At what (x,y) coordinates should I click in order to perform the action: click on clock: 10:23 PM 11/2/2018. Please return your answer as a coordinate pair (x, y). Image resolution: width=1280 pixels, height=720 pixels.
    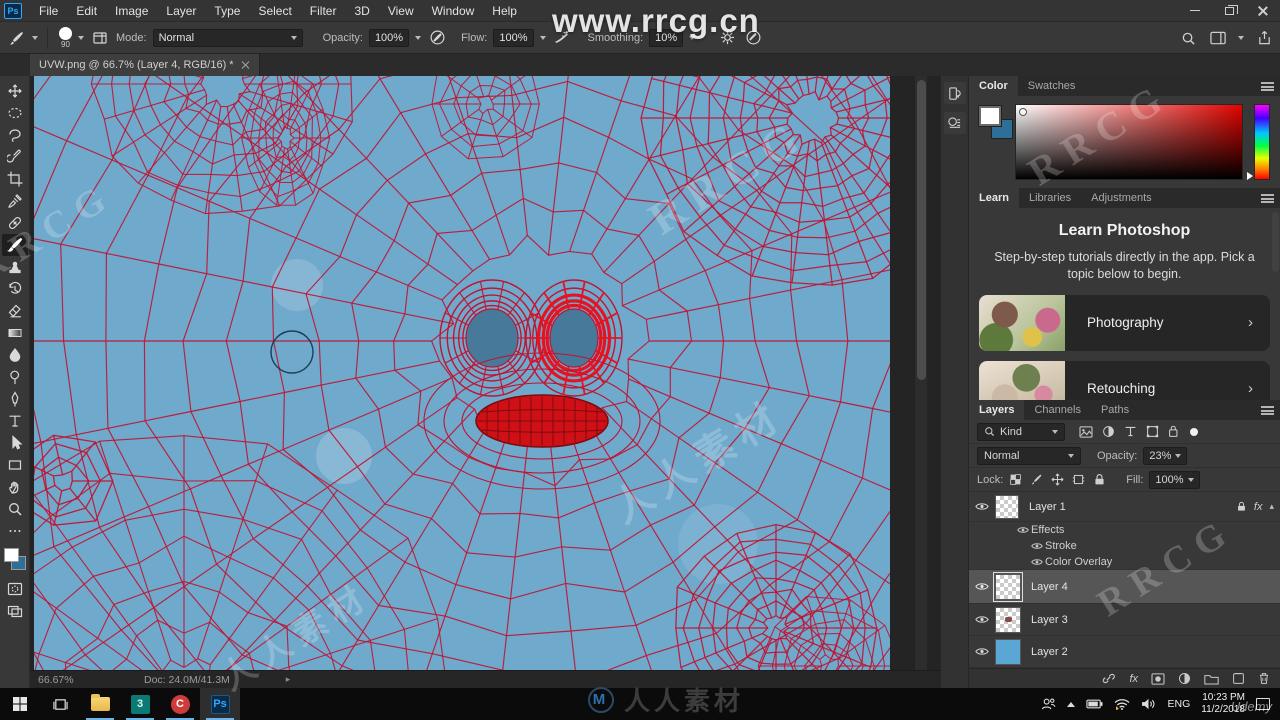
    Looking at the image, I should click on (1223, 704).